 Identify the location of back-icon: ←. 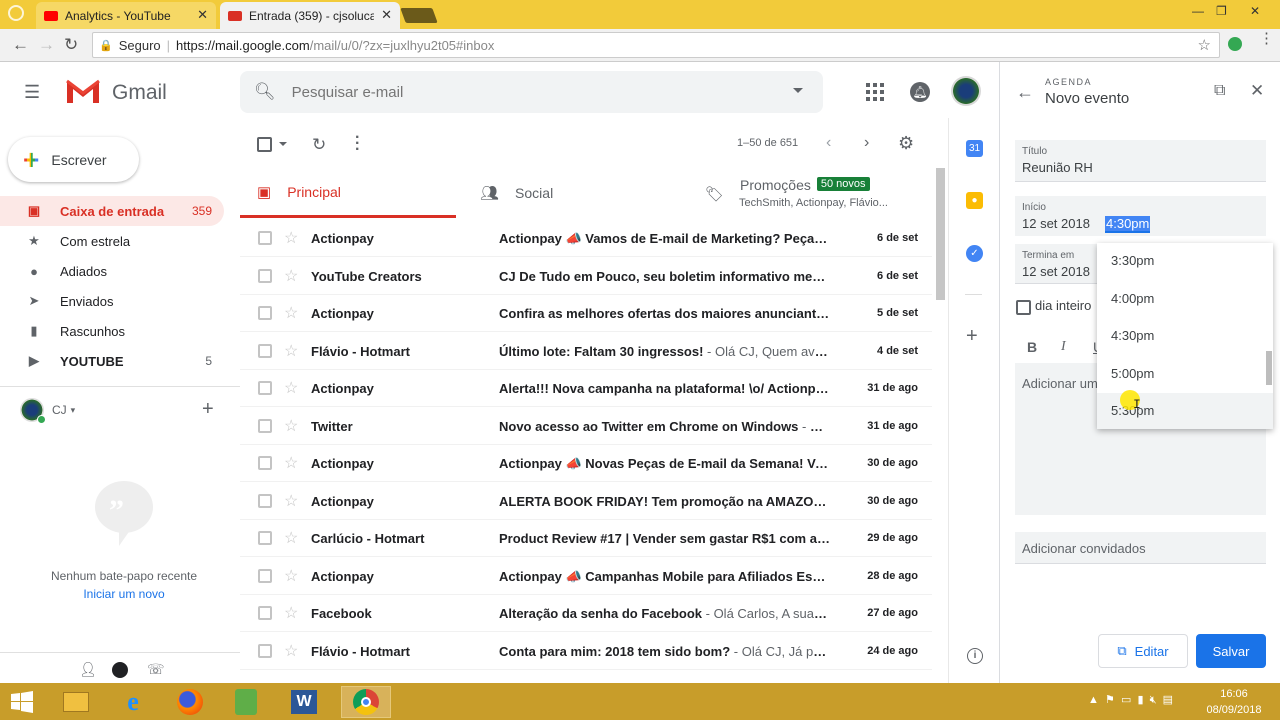
(20, 45).